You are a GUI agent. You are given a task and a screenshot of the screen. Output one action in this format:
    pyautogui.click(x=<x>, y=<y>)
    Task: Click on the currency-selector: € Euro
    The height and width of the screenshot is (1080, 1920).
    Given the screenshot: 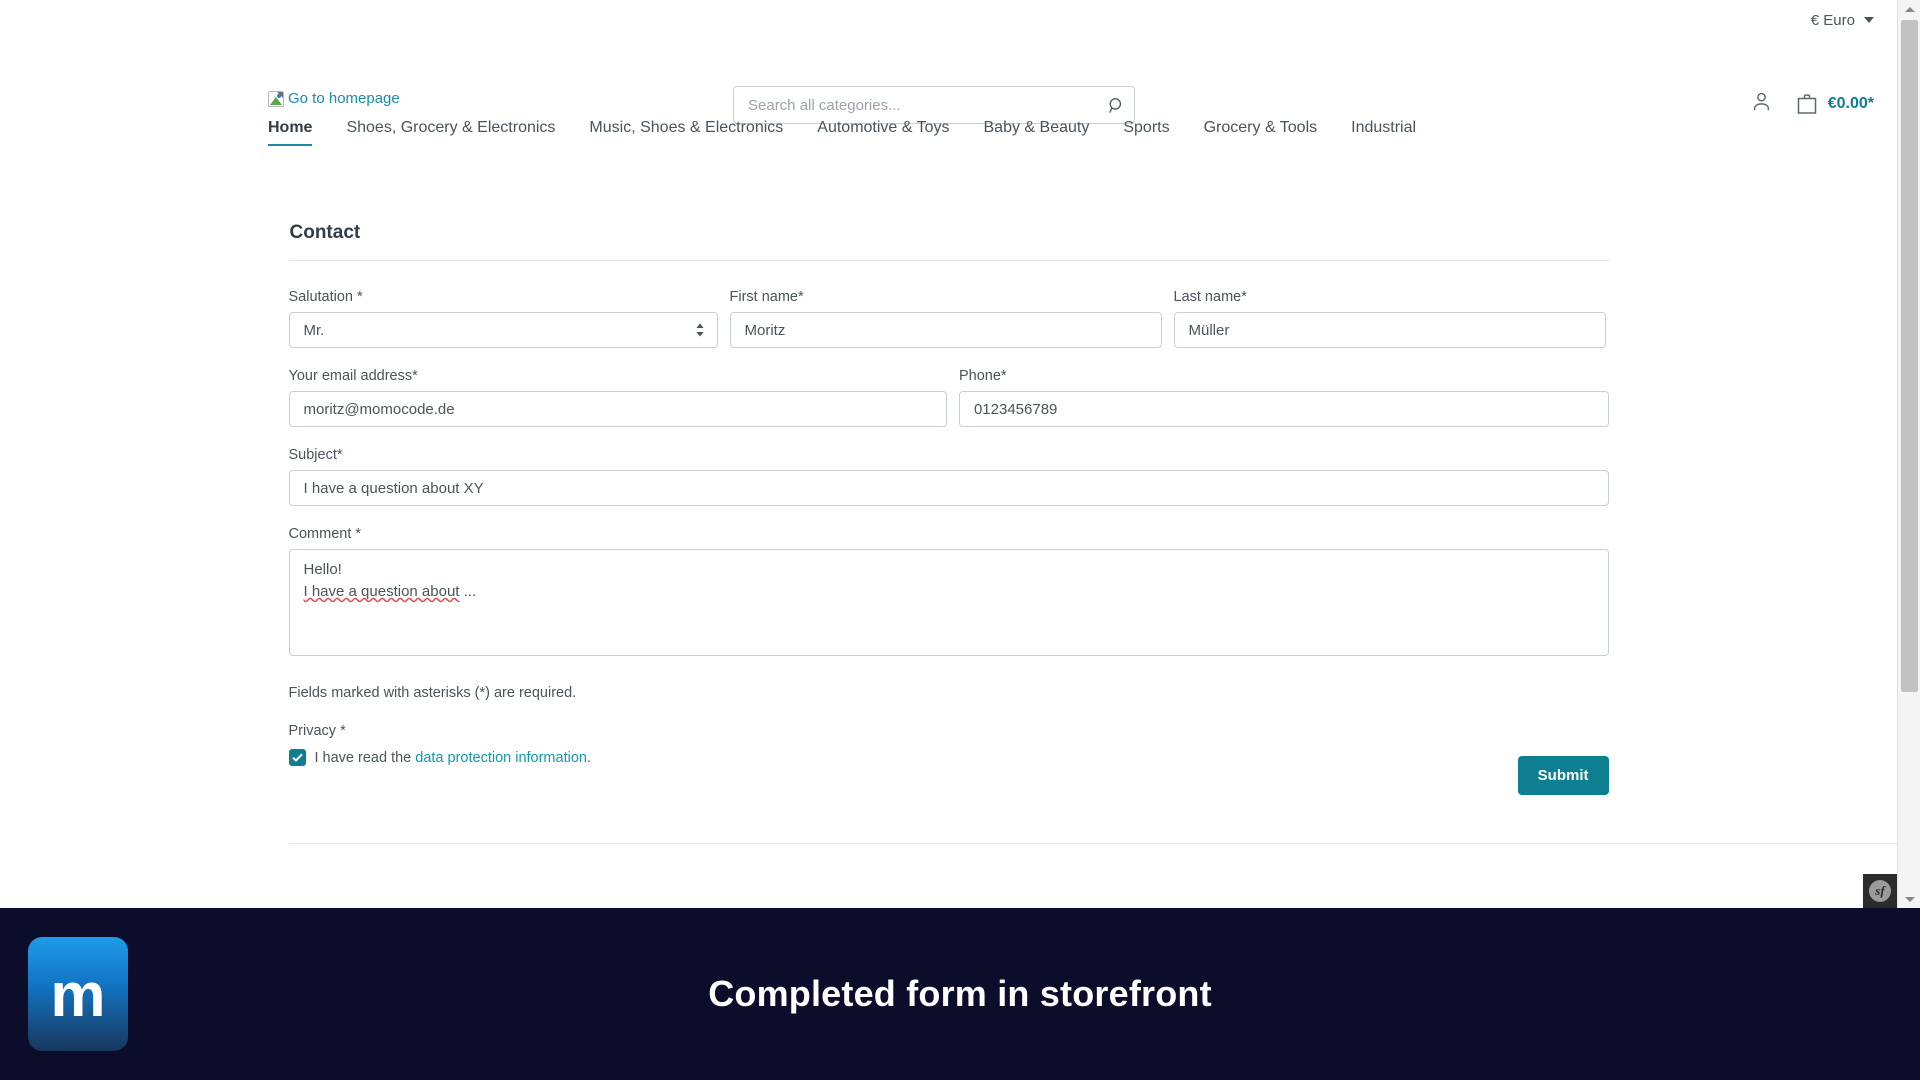 What is the action you would take?
    pyautogui.click(x=1842, y=20)
    